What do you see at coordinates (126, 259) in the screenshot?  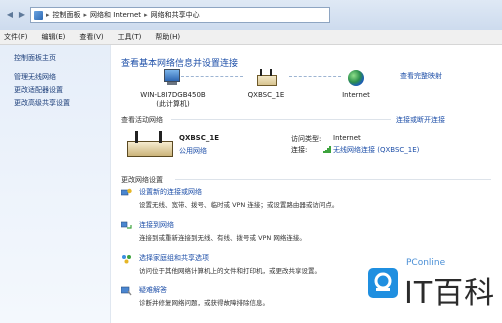 I see `homegroup-icon` at bounding box center [126, 259].